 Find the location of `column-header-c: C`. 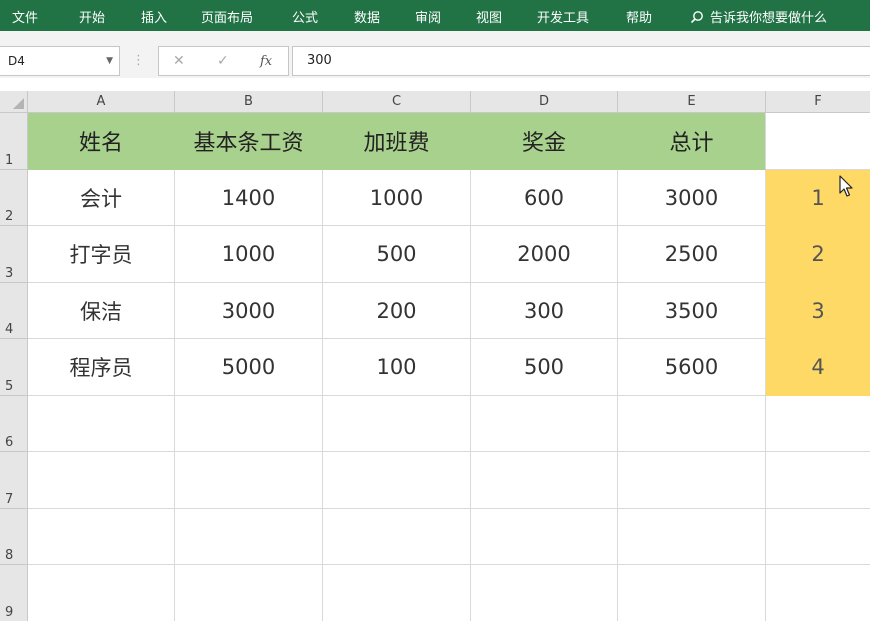

column-header-c: C is located at coordinates (397, 102).